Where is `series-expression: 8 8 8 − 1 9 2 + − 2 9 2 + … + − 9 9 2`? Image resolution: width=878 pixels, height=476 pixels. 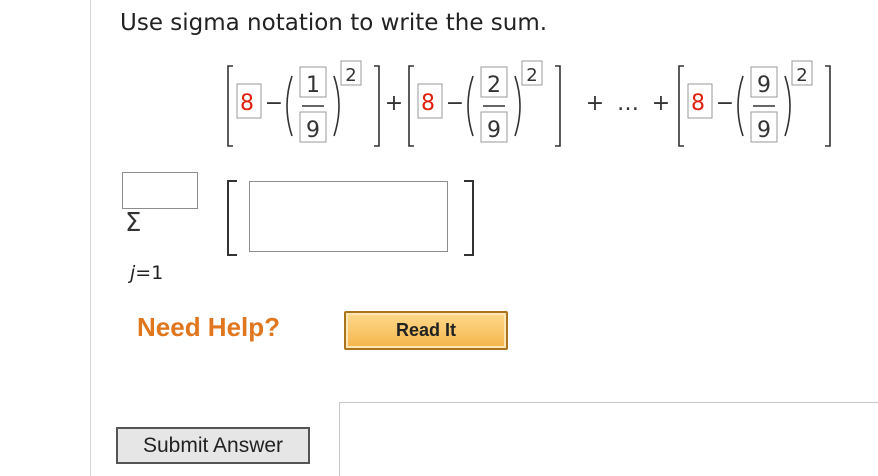
series-expression: 8 8 8 − 1 9 2 + − 2 9 2 + … + − 9 9 2 is located at coordinates (534, 108).